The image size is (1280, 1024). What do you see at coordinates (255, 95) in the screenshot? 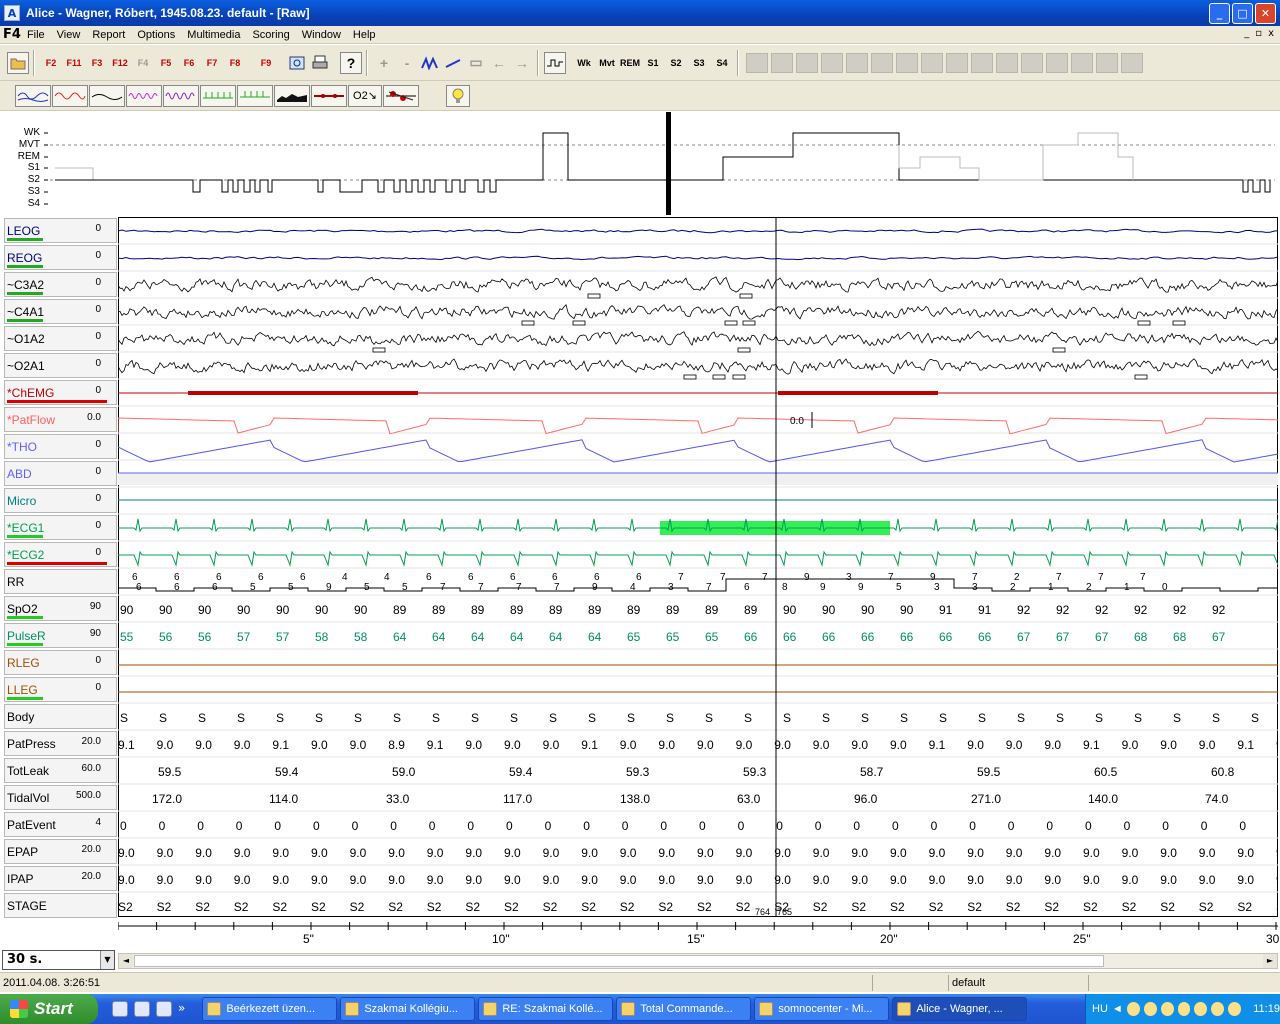
I see `ecg-beat-icon` at bounding box center [255, 95].